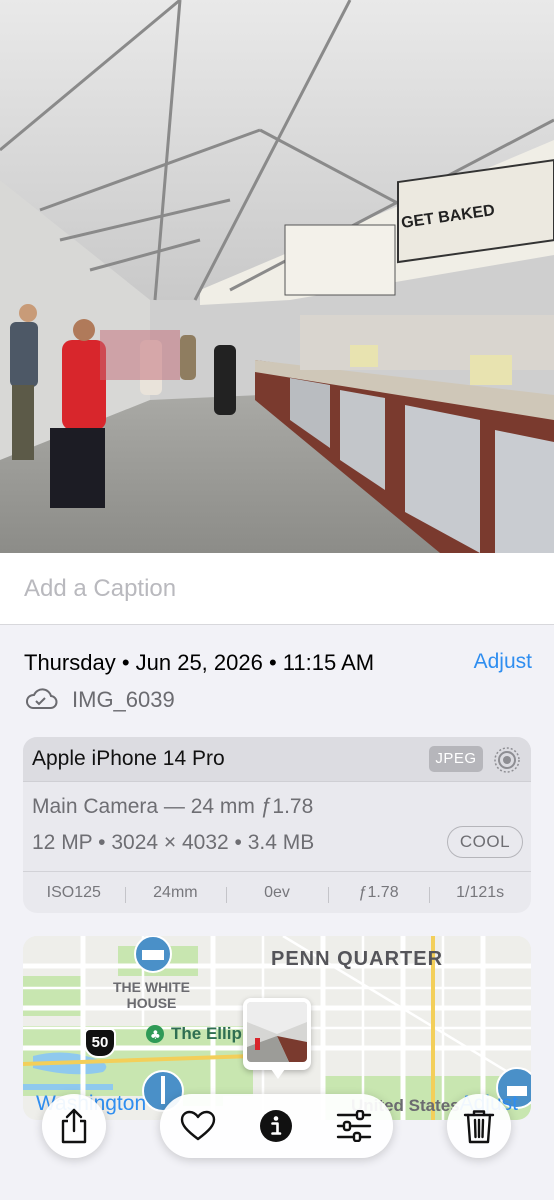 The image size is (554, 1200). I want to click on image-specs: 12 MP • 3024 × 4032 • 3.4 MB, so click(173, 842).